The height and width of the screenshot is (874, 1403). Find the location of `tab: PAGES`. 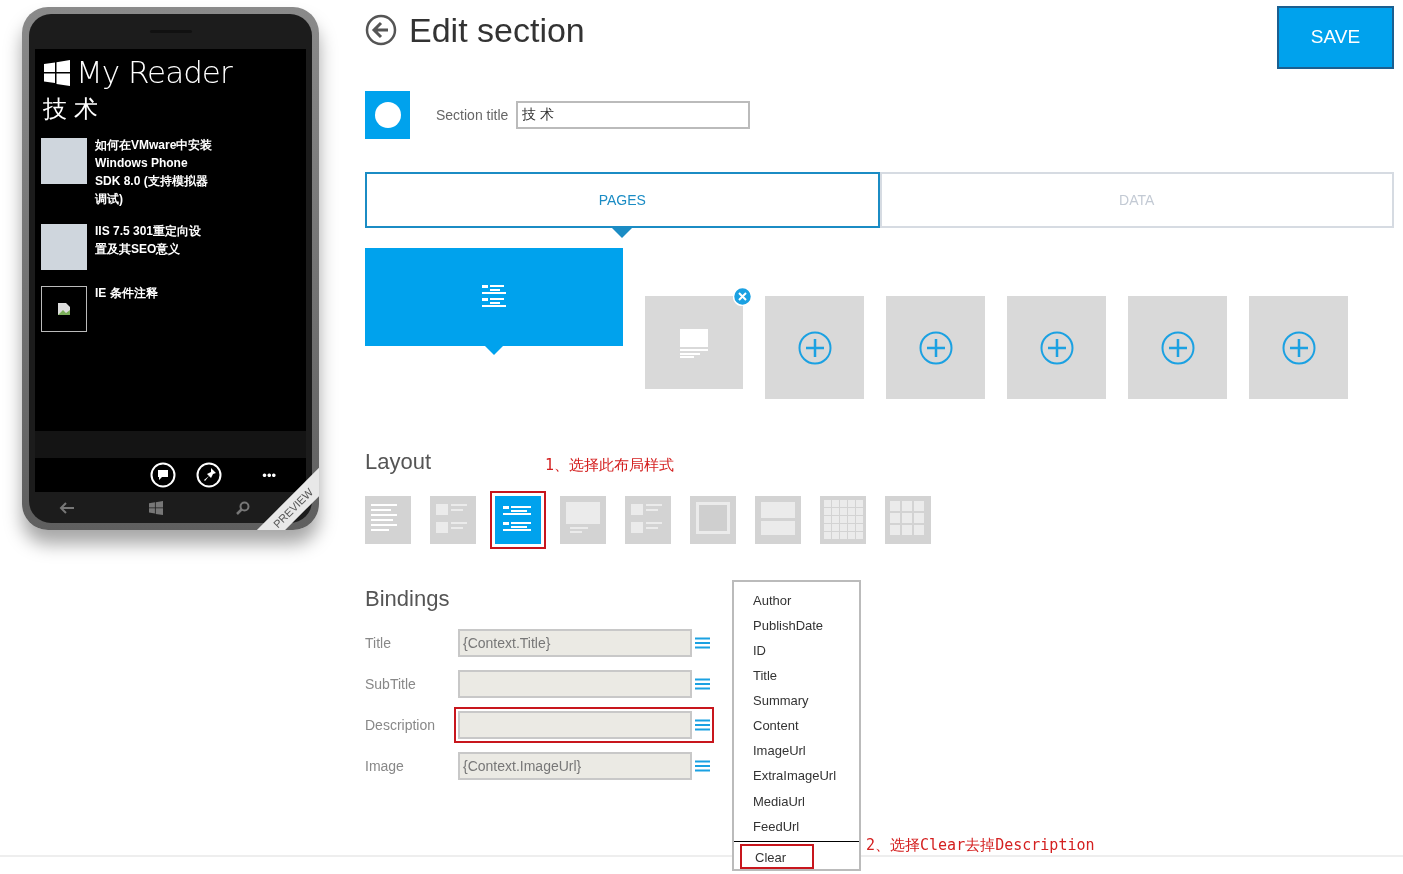

tab: PAGES is located at coordinates (622, 200).